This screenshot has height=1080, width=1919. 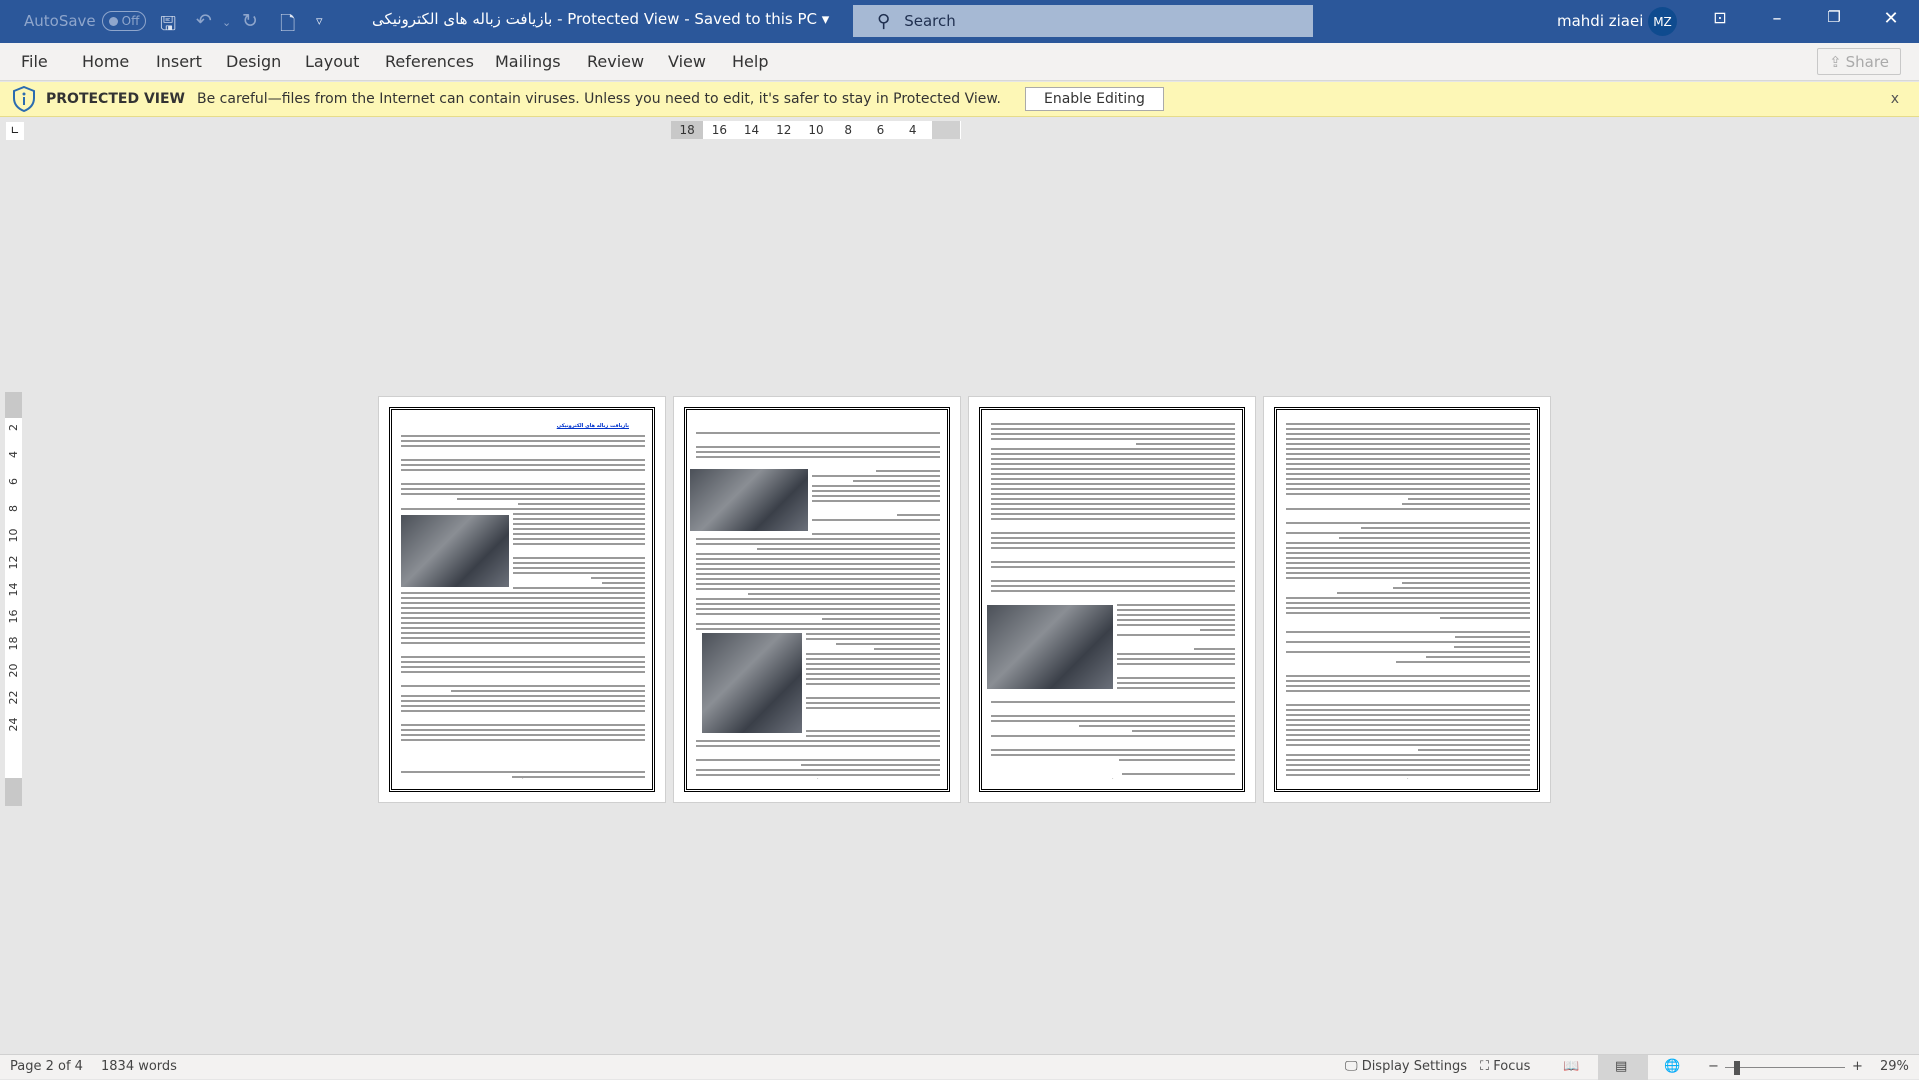 What do you see at coordinates (1621, 1066) in the screenshot?
I see `print-layout-icon: ▤` at bounding box center [1621, 1066].